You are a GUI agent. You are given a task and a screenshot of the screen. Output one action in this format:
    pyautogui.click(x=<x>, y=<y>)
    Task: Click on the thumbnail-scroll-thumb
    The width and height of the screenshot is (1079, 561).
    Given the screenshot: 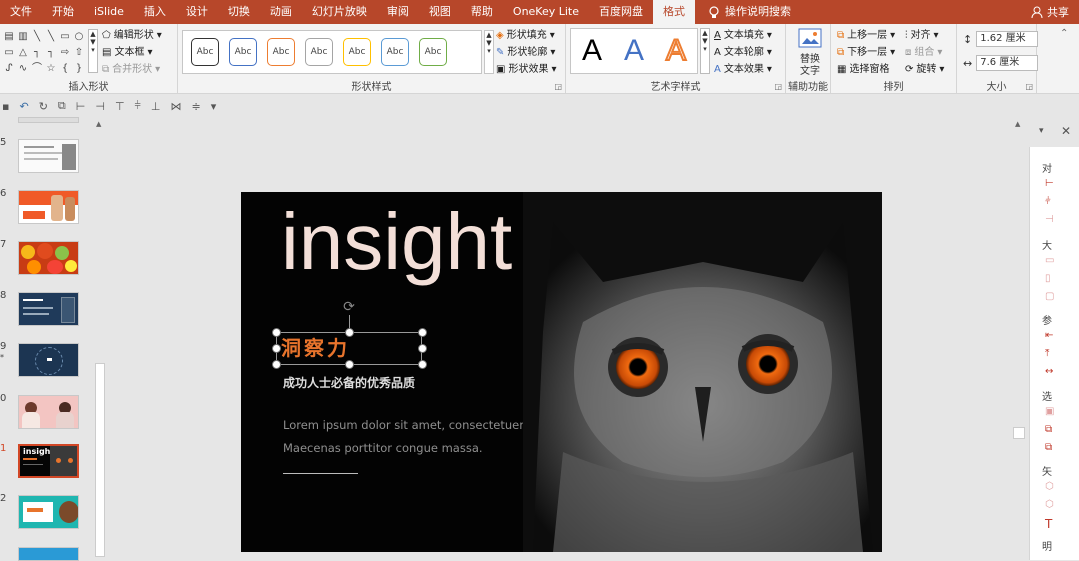 What is the action you would take?
    pyautogui.click(x=100, y=460)
    